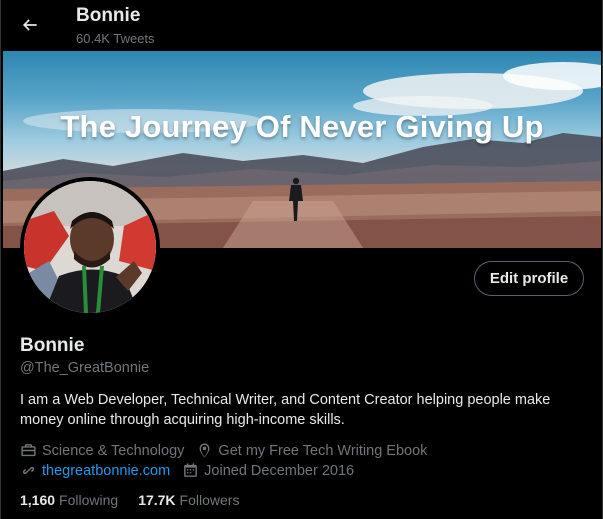  I want to click on edit-profile-button: Edit profile, so click(529, 278).